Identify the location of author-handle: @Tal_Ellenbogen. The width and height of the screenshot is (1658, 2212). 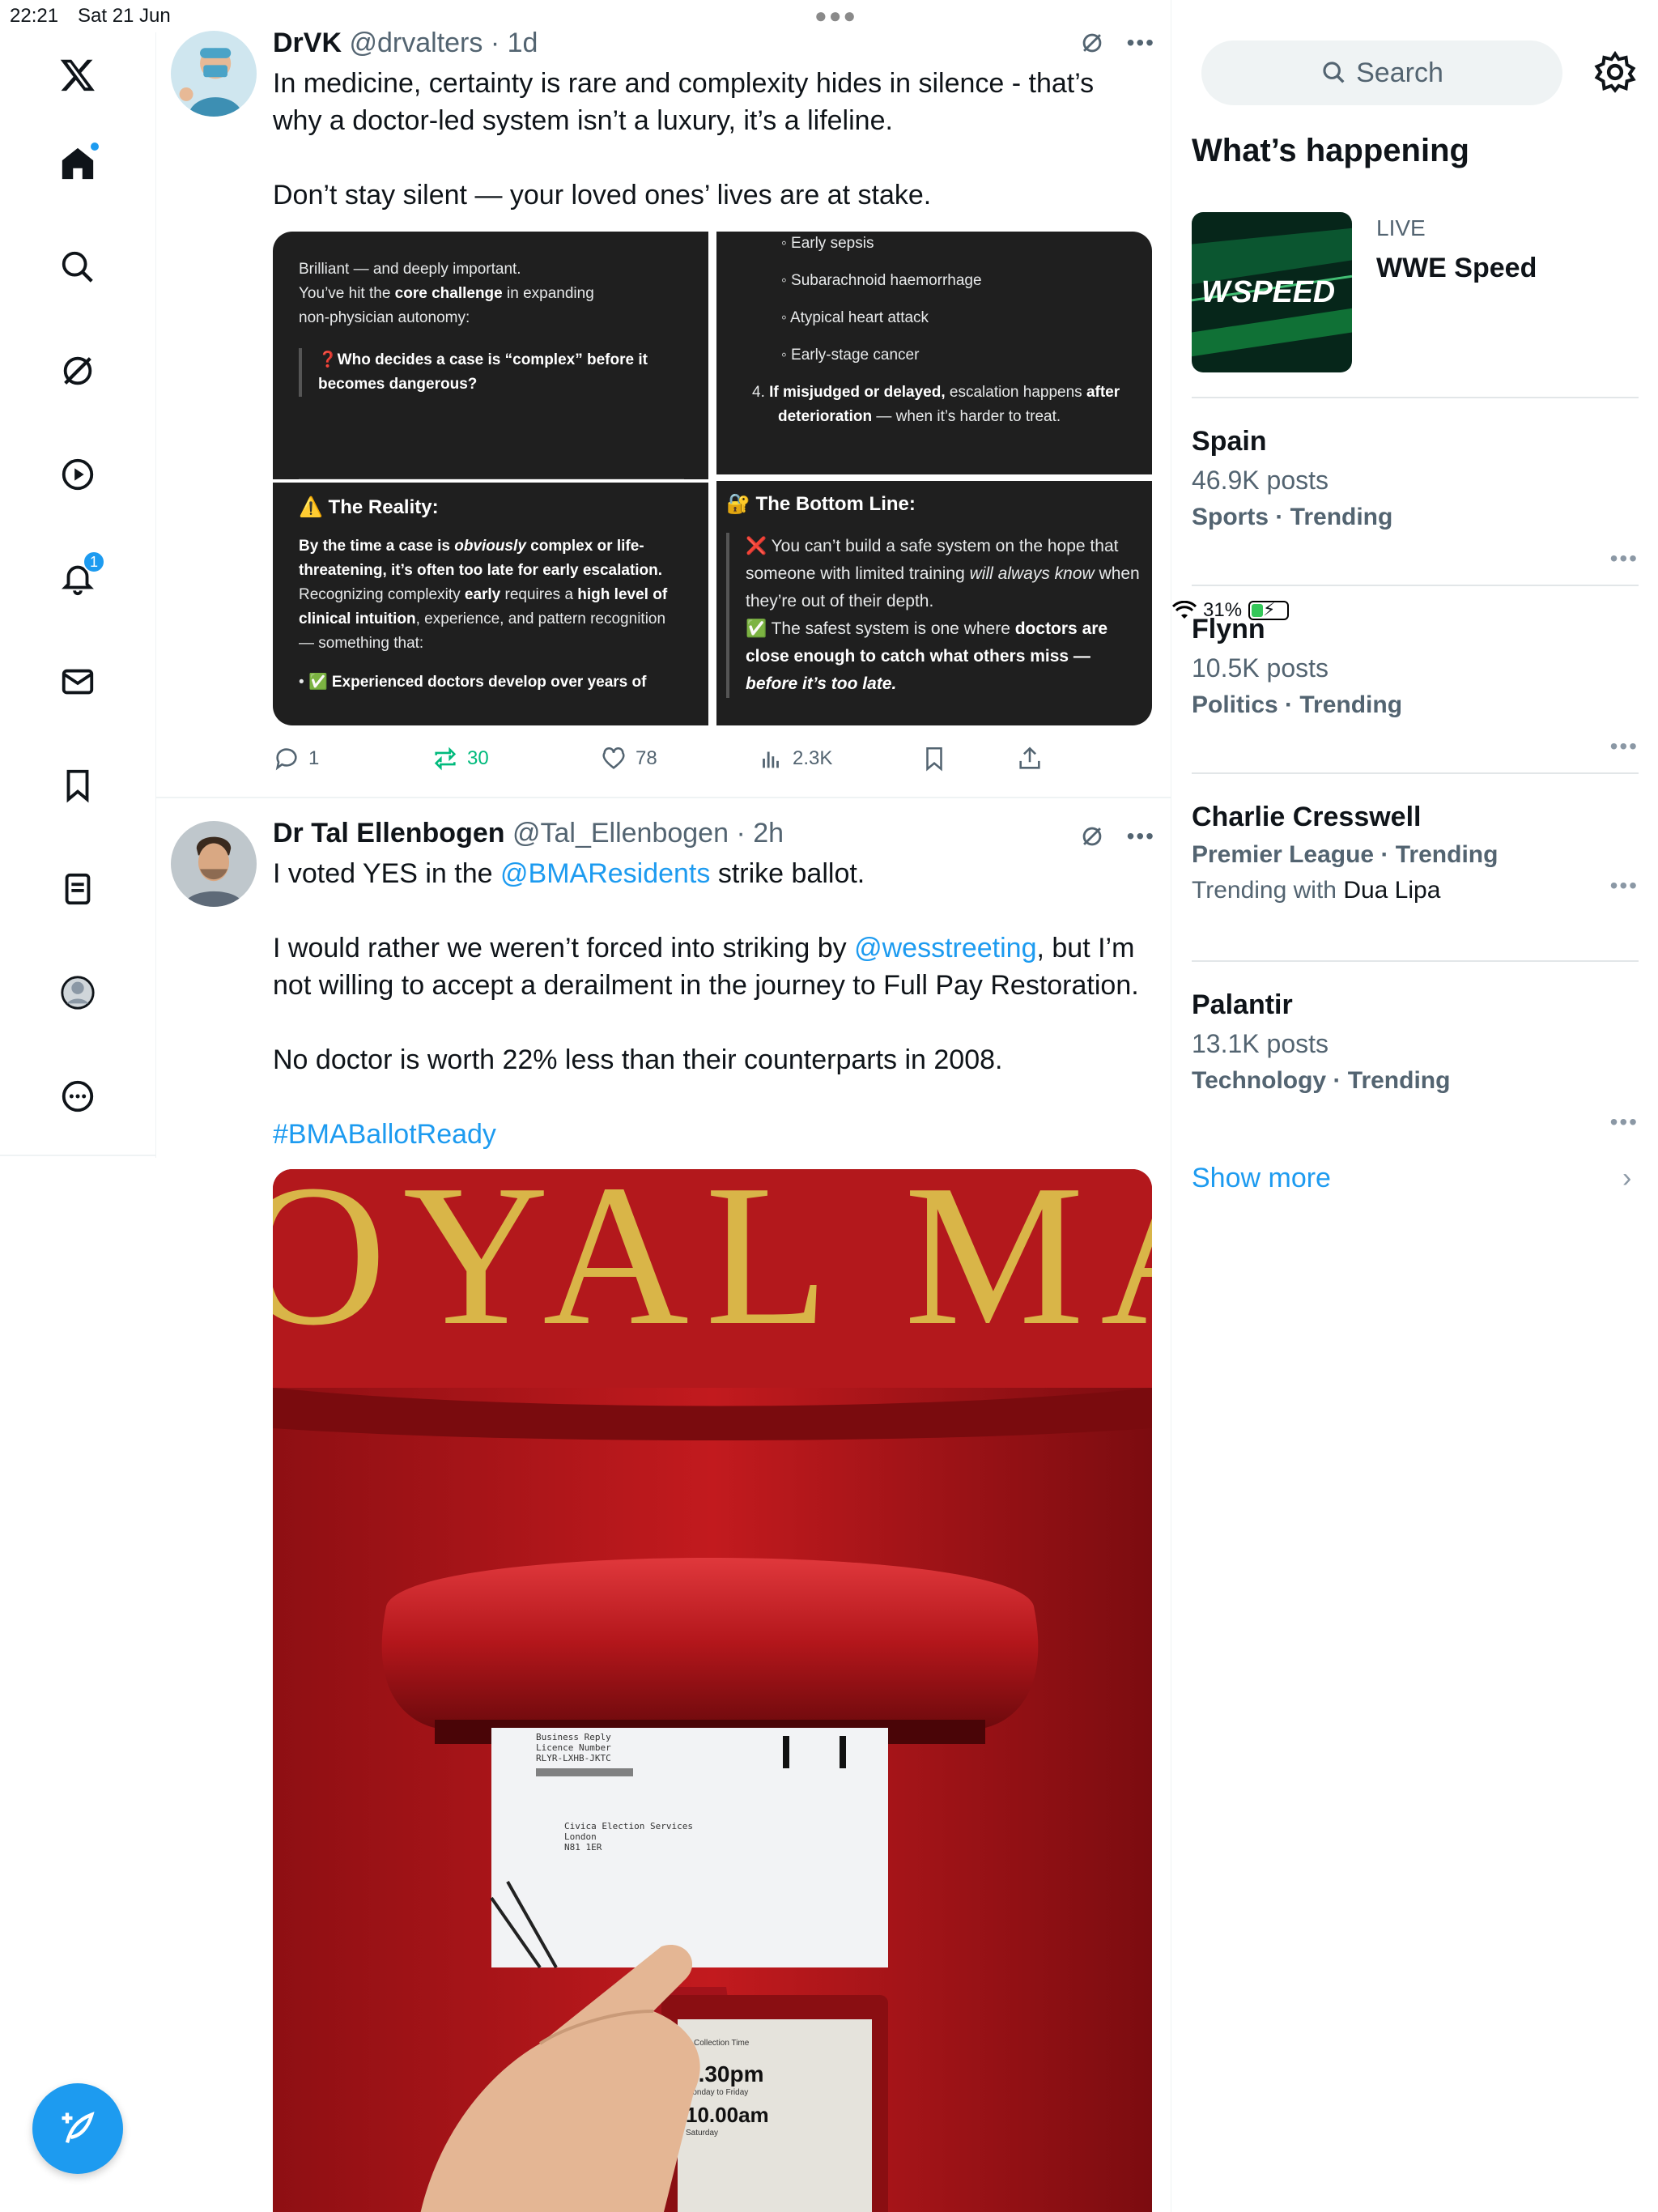
(620, 834).